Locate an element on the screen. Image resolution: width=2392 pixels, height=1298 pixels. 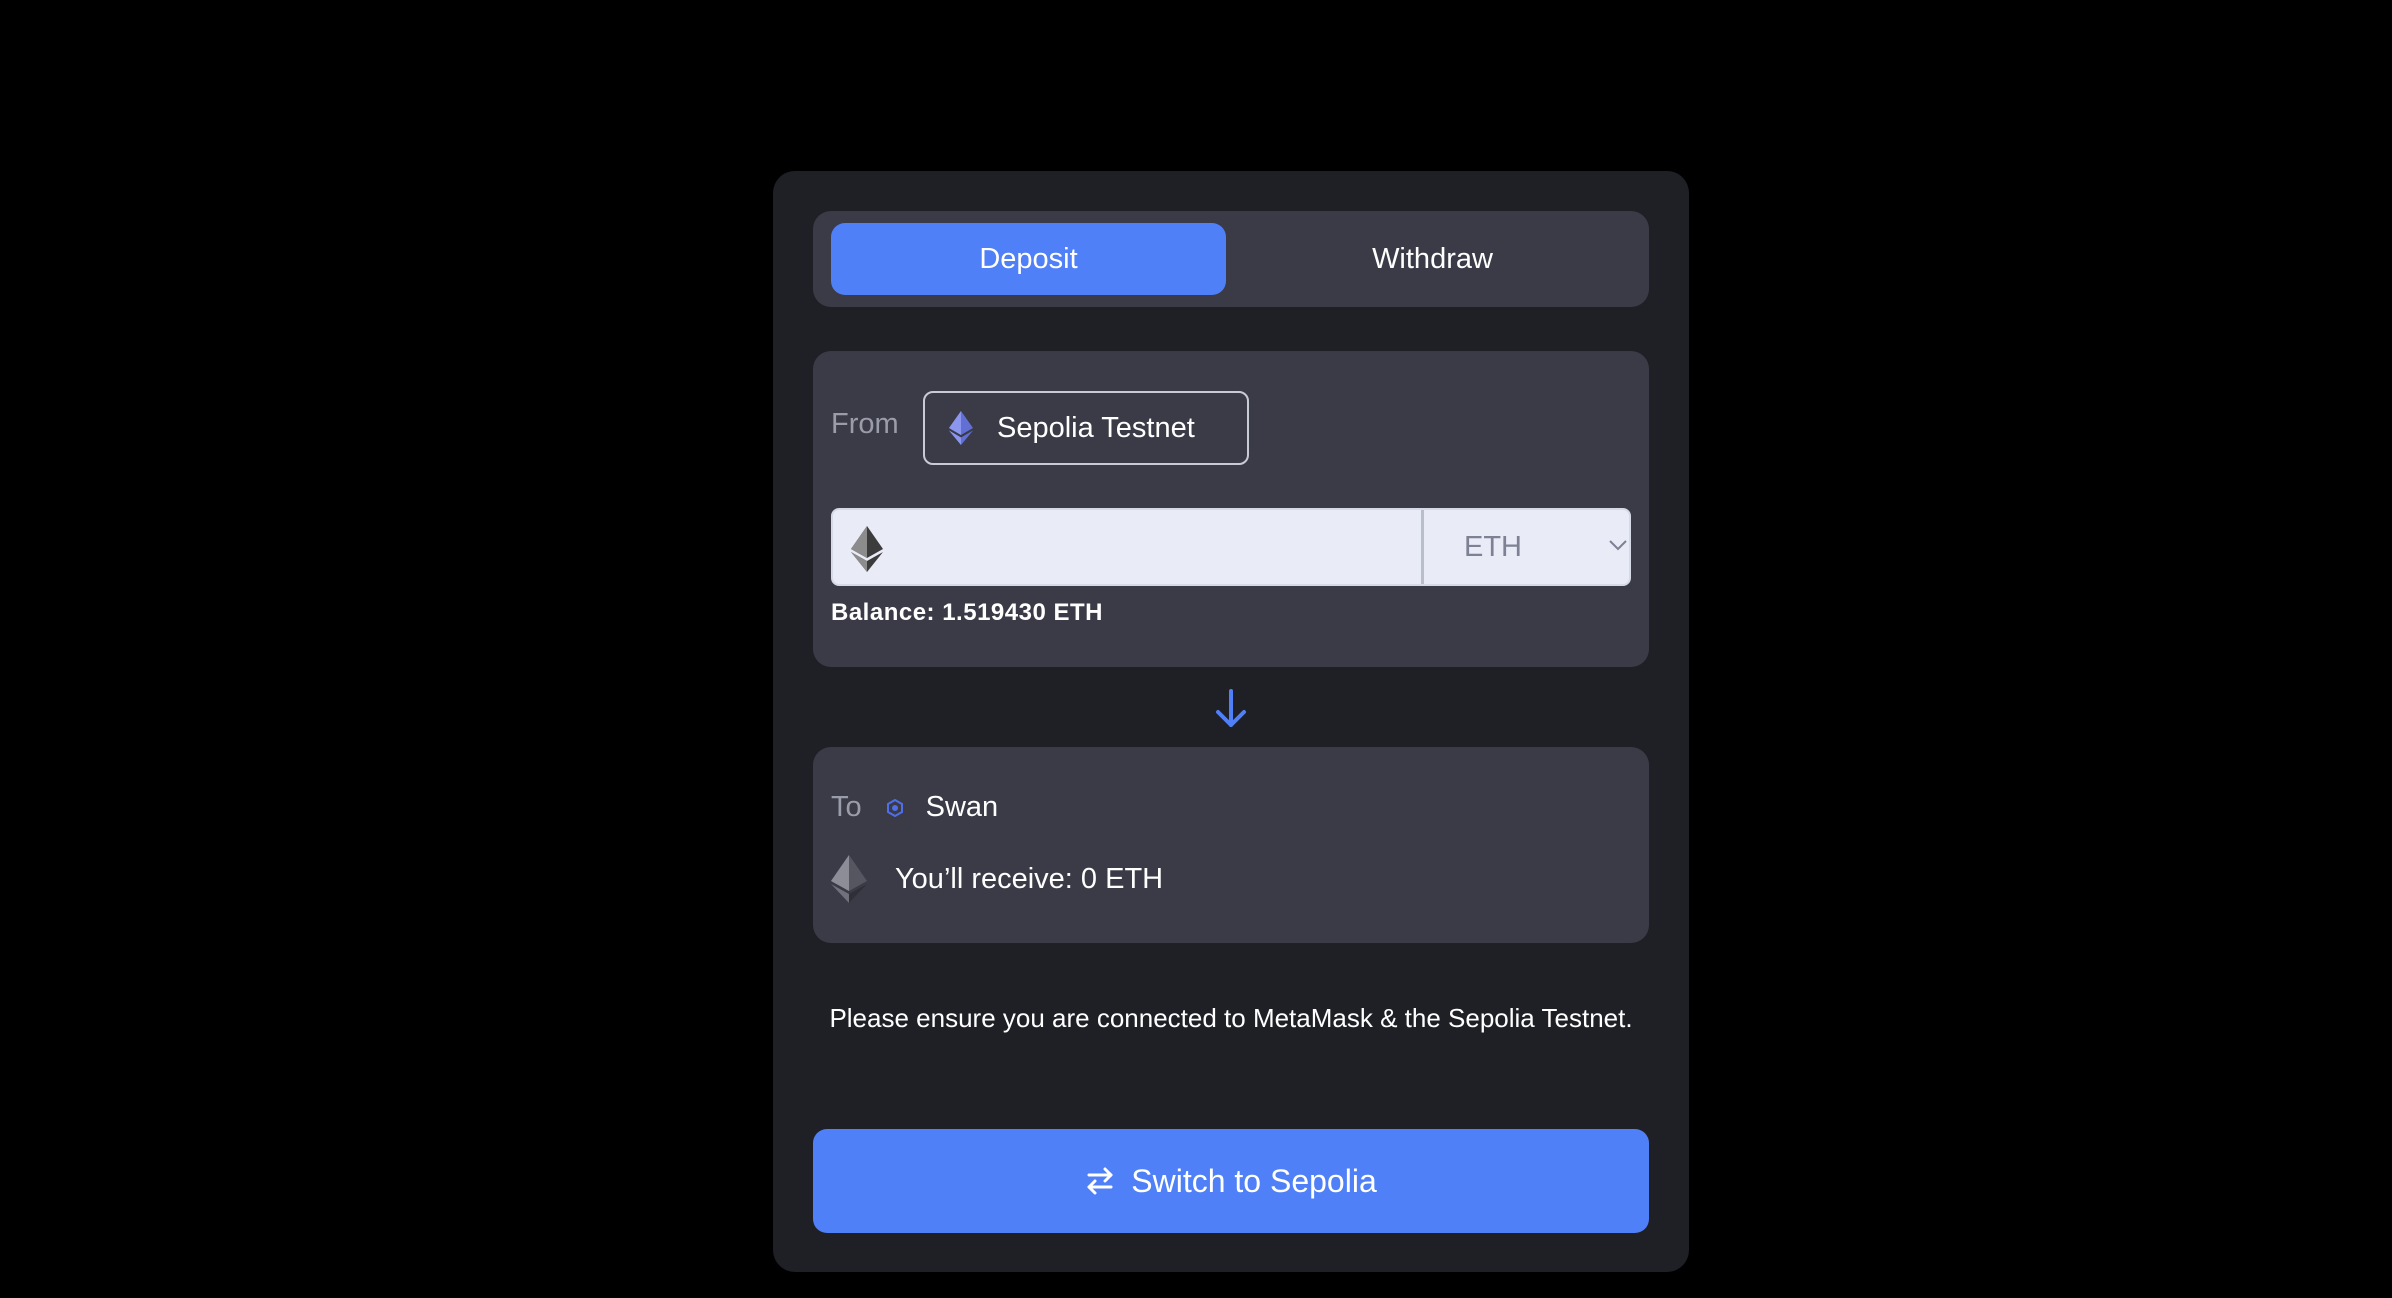
arrow-down-icon is located at coordinates (1231, 709).